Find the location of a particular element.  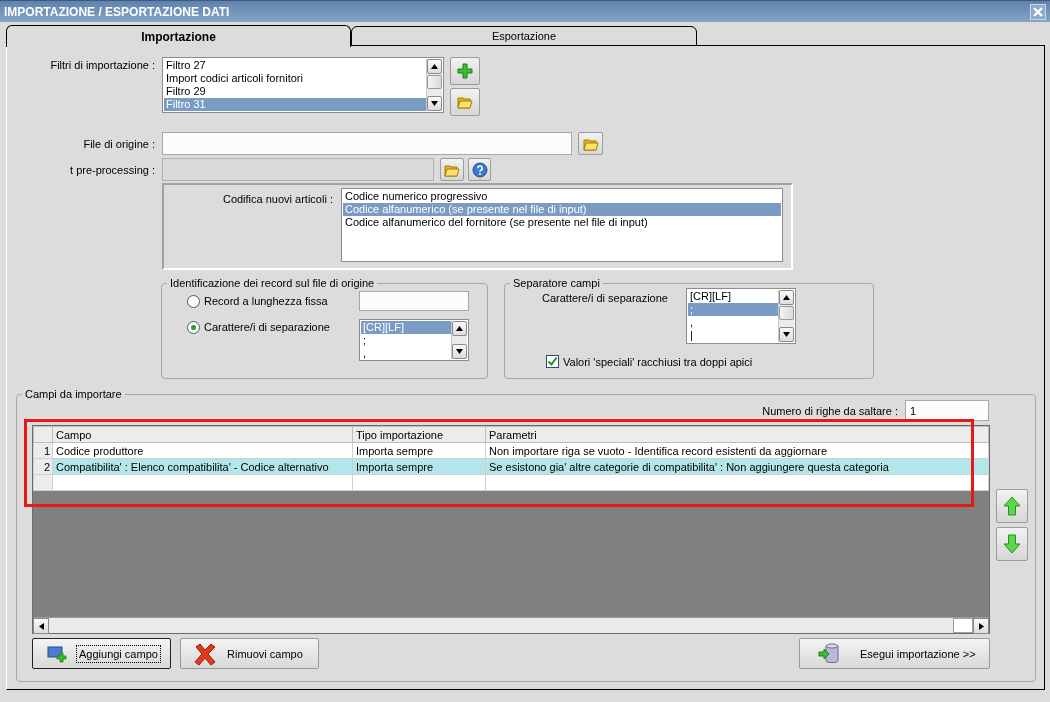

help-icon is located at coordinates (479, 169).